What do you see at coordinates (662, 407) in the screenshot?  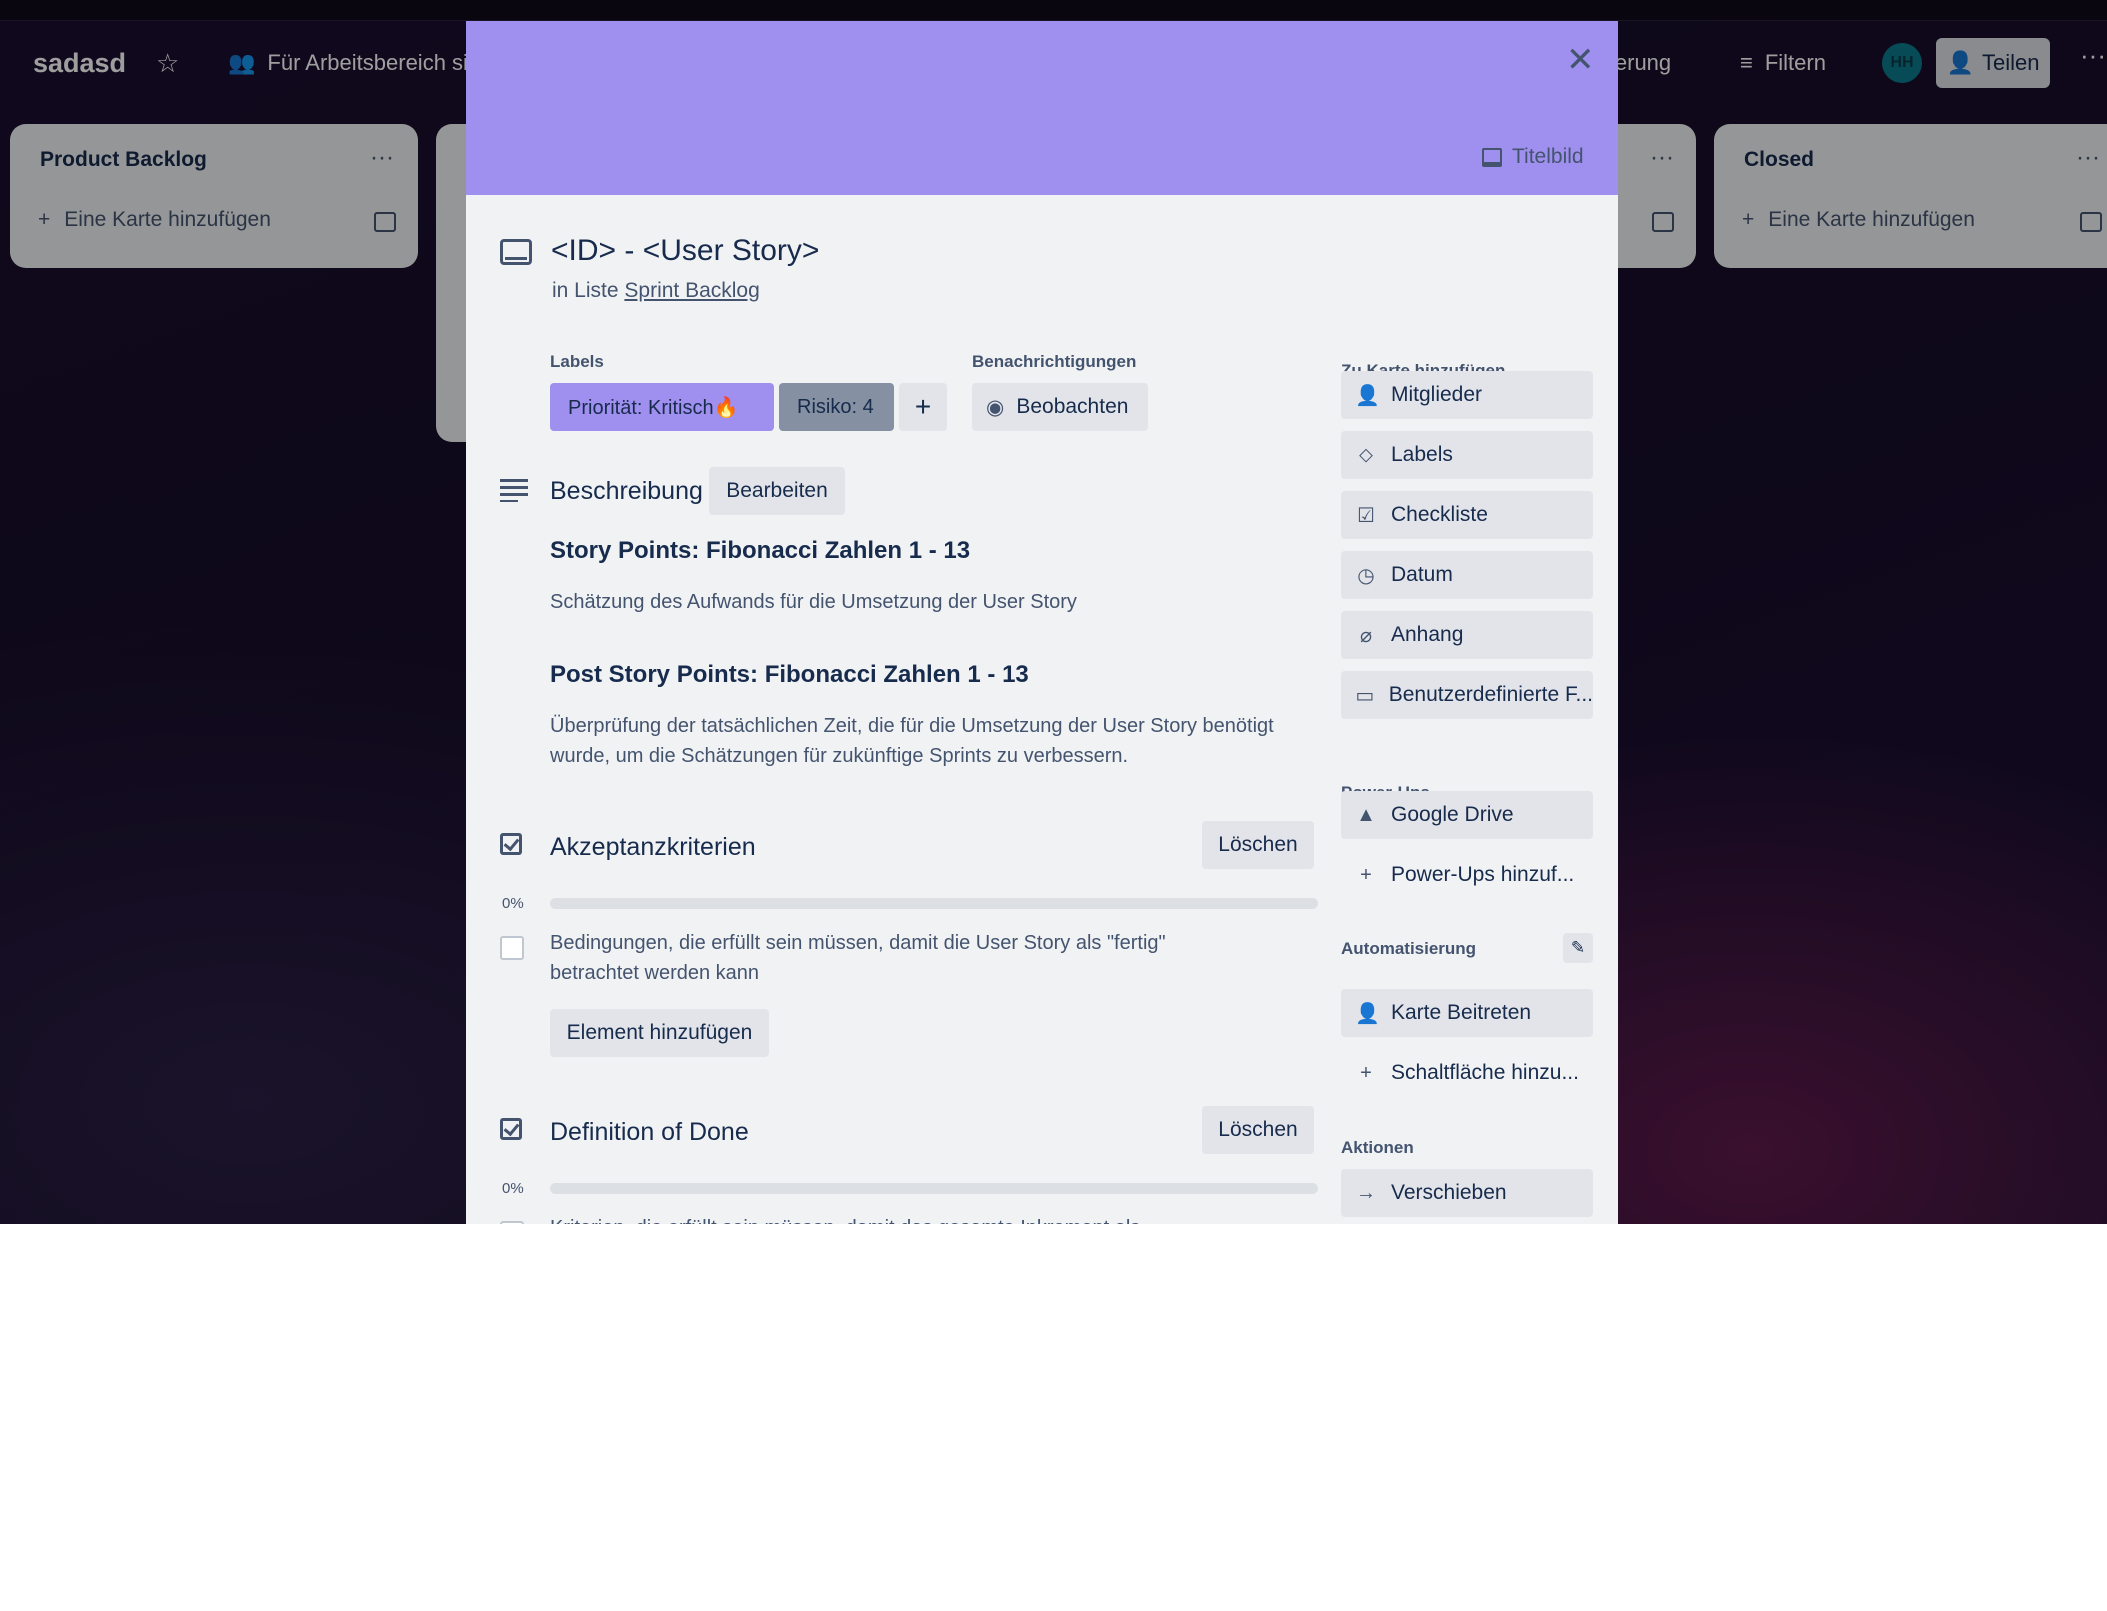 I see `label-priority: Priorität: Kritisch🔥` at bounding box center [662, 407].